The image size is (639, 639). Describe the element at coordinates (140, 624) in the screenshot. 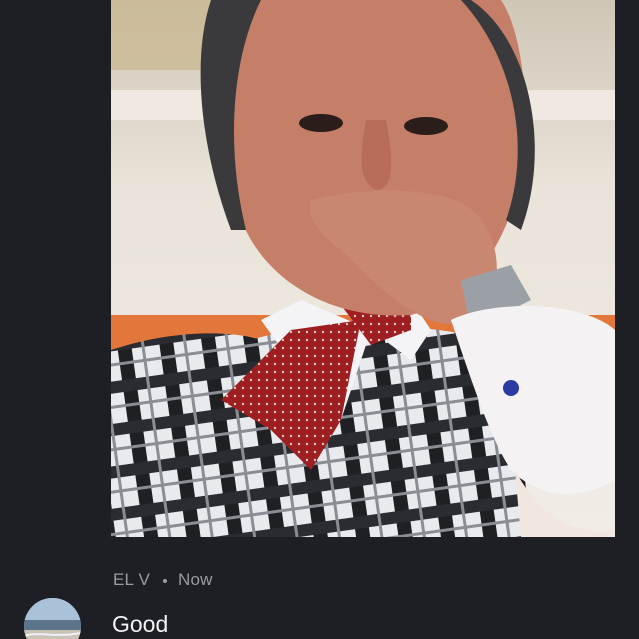

I see `message-text: Good` at that location.